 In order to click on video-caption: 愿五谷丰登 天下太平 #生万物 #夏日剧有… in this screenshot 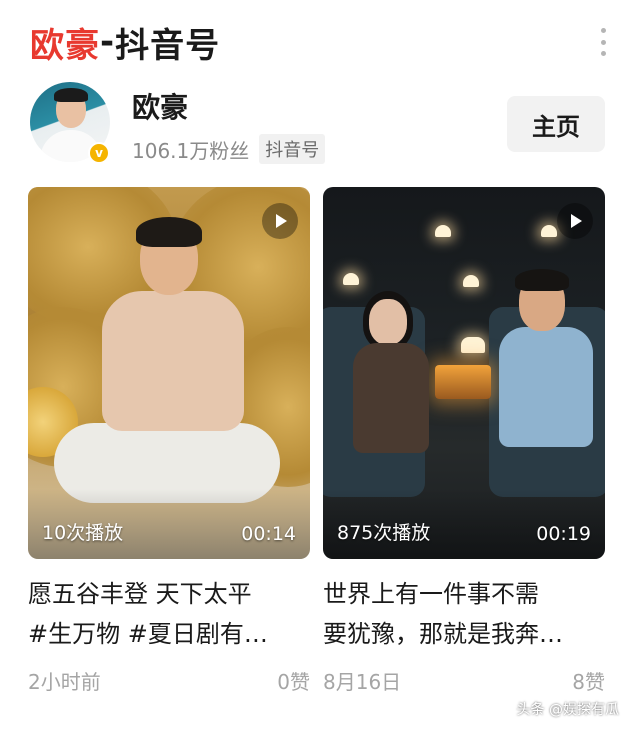, I will do `click(169, 614)`.